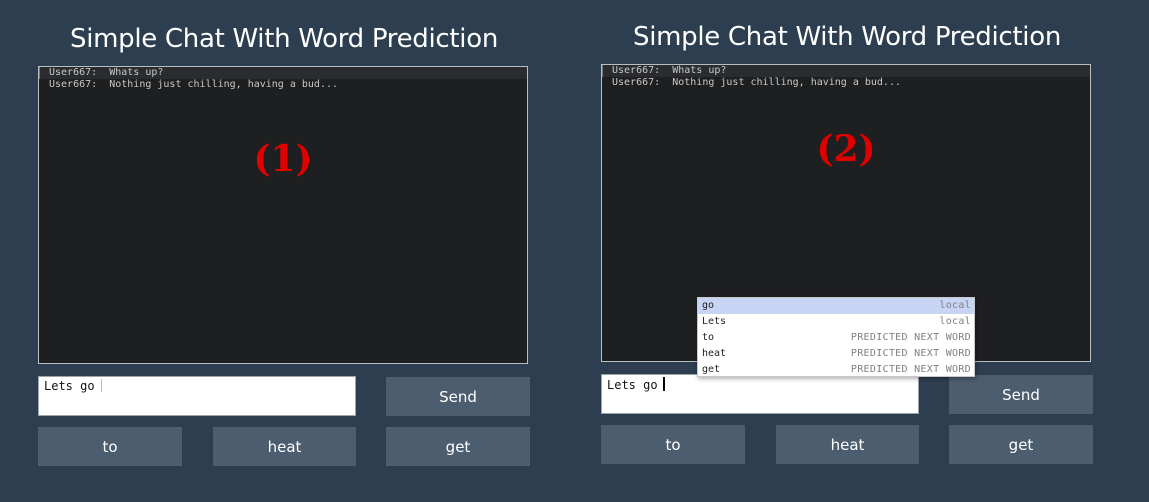 This screenshot has width=1149, height=502. Describe the element at coordinates (836, 306) in the screenshot. I see `autocomplete-option: go local` at that location.